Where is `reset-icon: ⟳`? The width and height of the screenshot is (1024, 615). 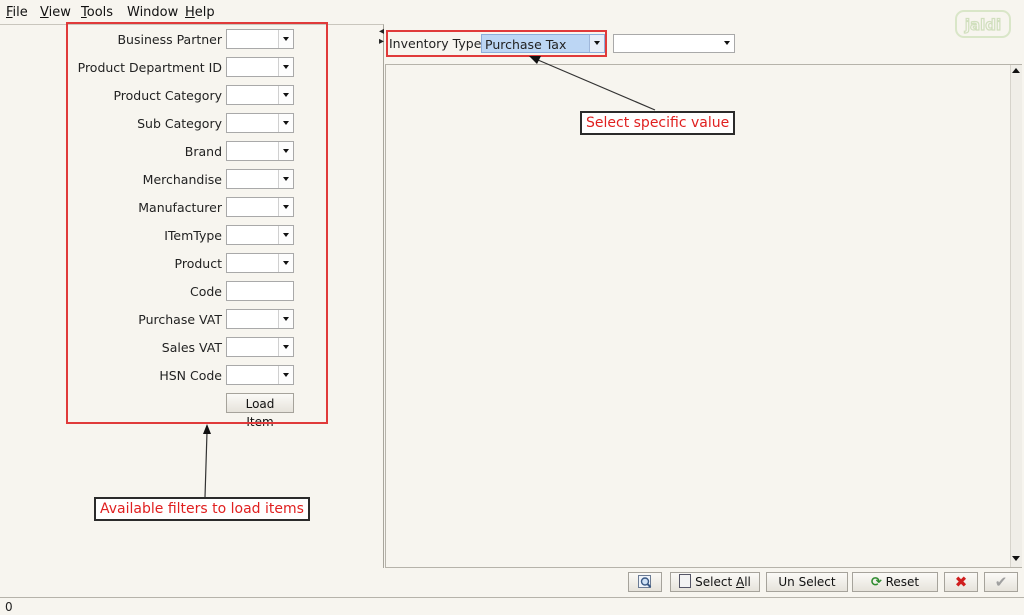
reset-icon: ⟳ is located at coordinates (876, 582).